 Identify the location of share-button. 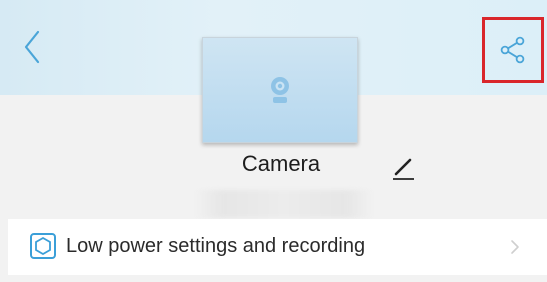
(513, 50).